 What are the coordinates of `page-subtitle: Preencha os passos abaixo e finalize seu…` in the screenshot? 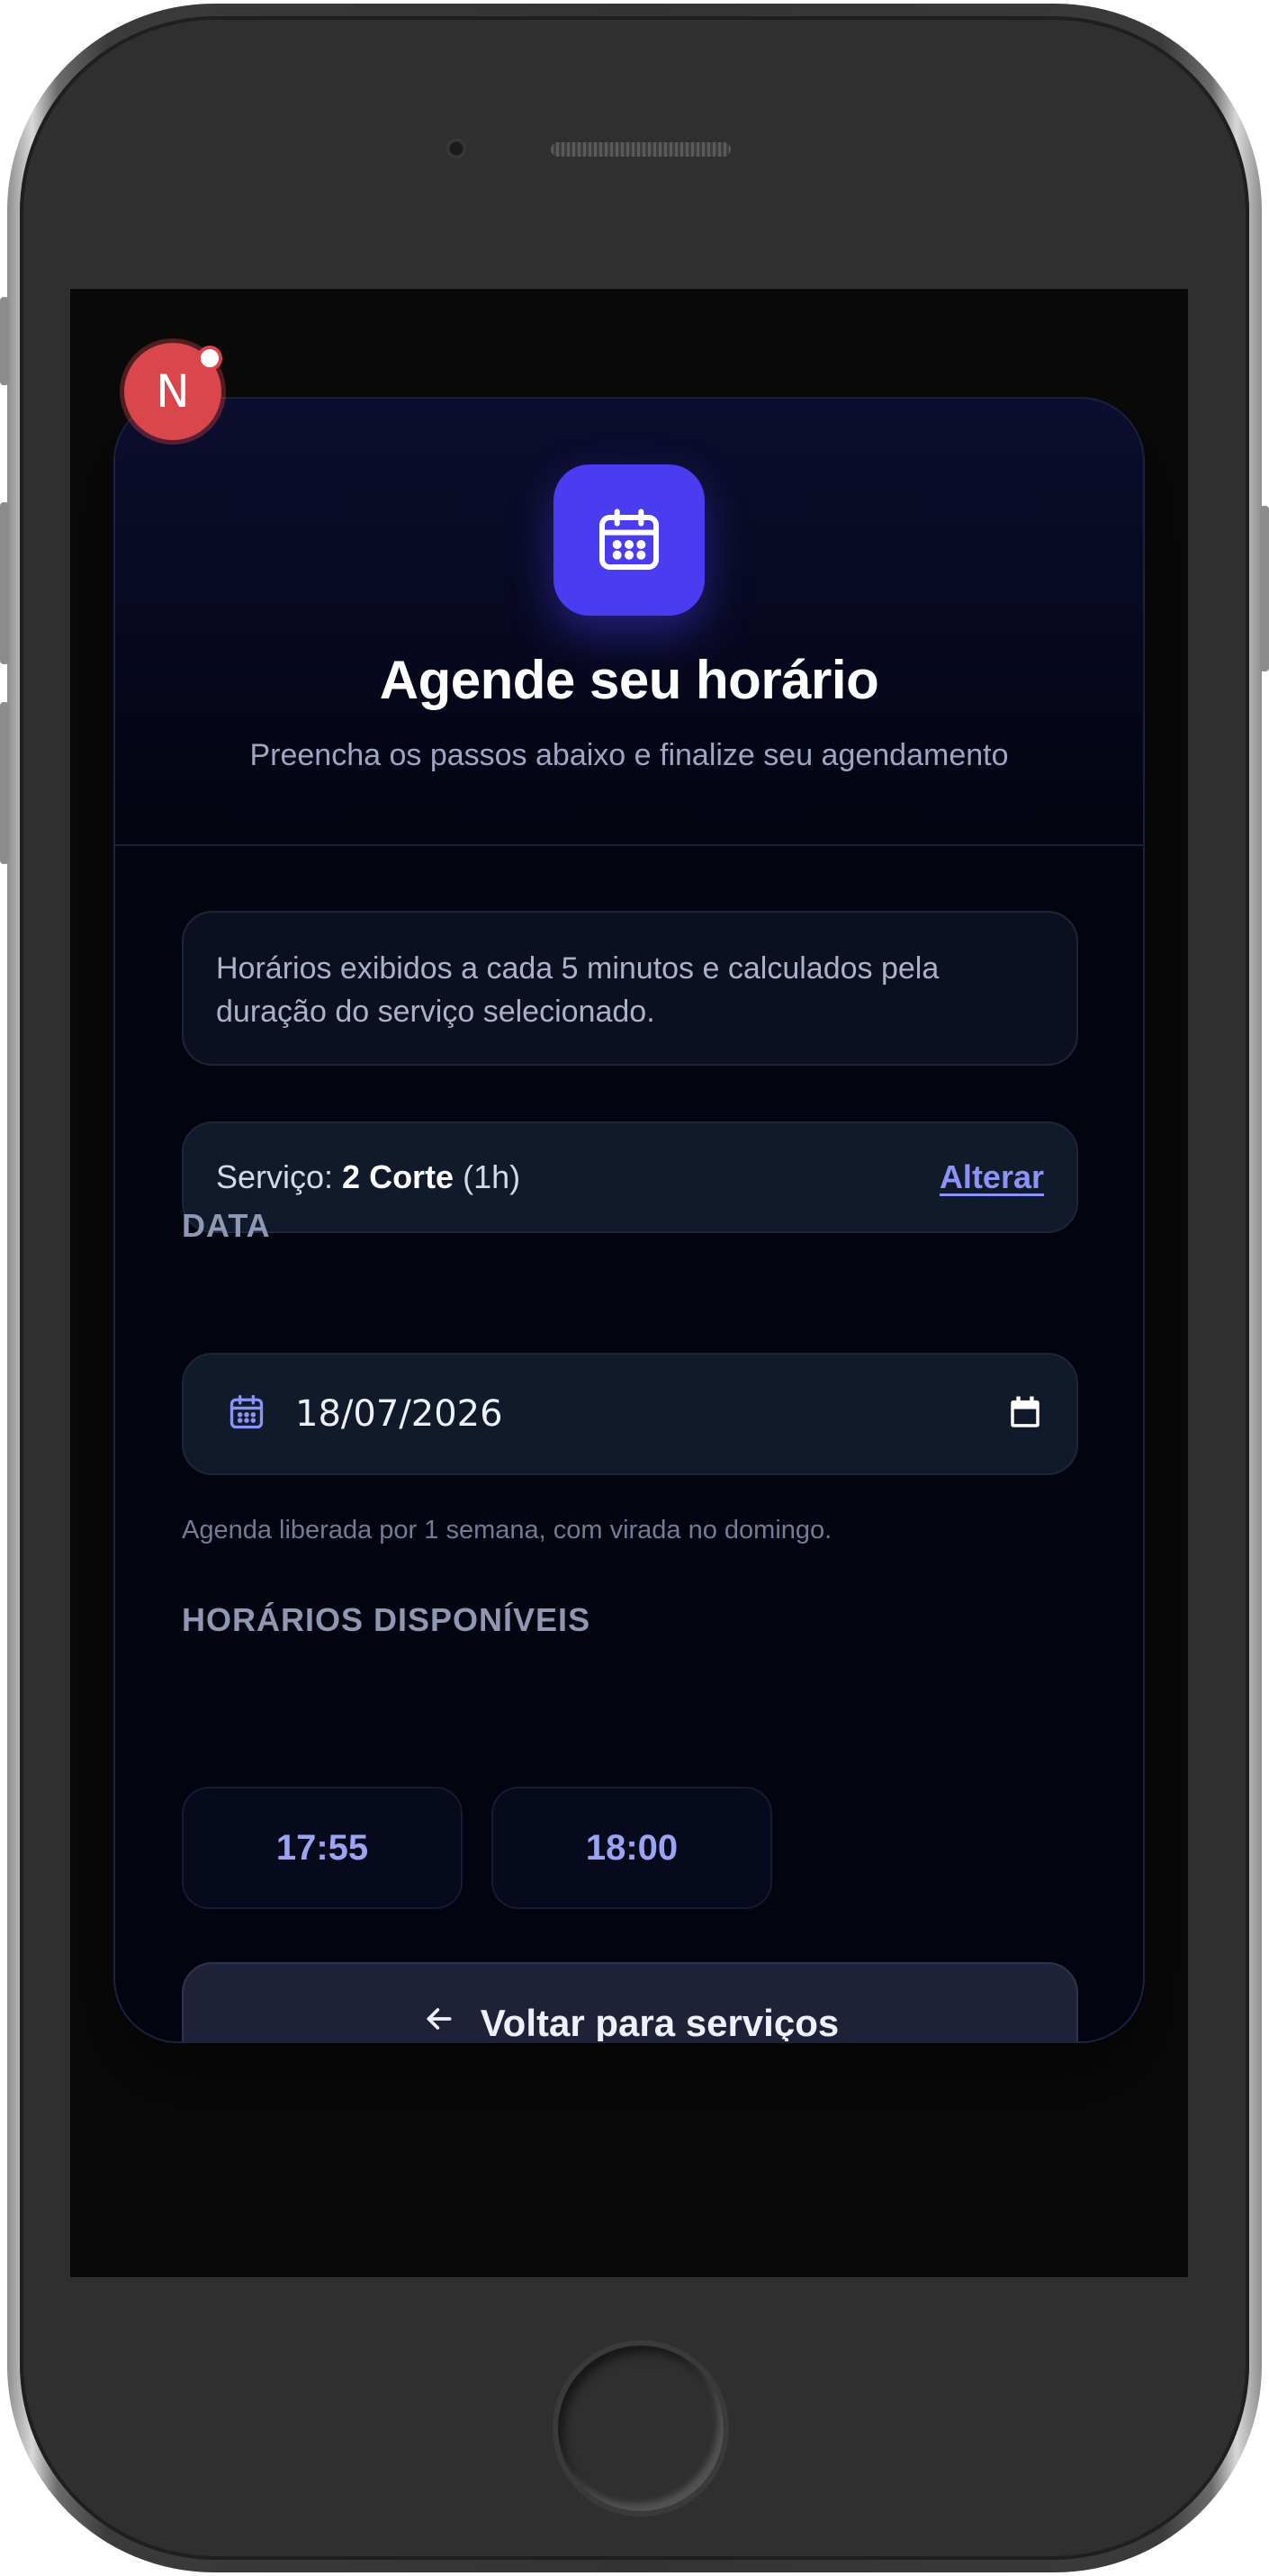 It's located at (629, 755).